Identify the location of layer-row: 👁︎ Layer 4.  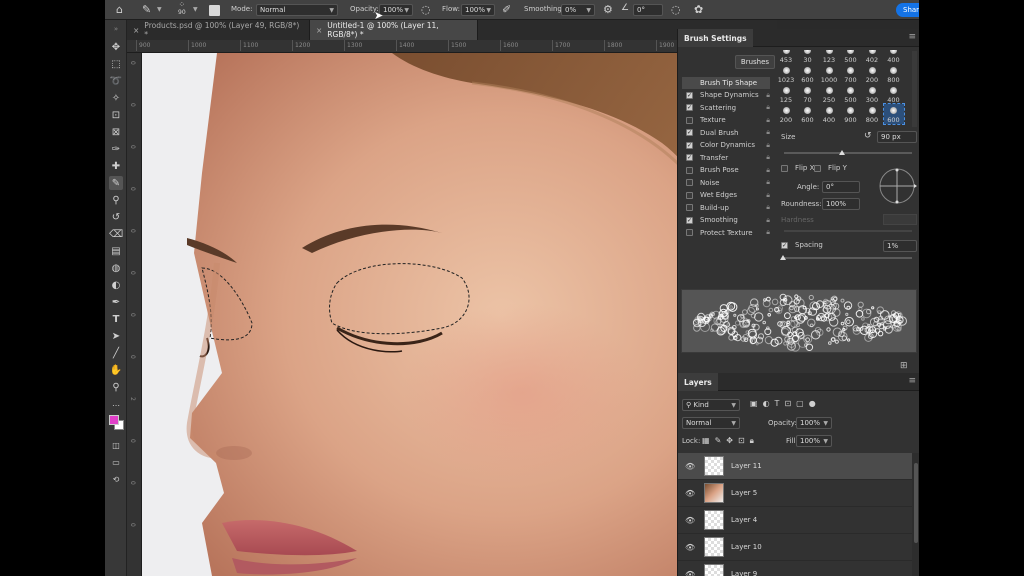
(795, 520).